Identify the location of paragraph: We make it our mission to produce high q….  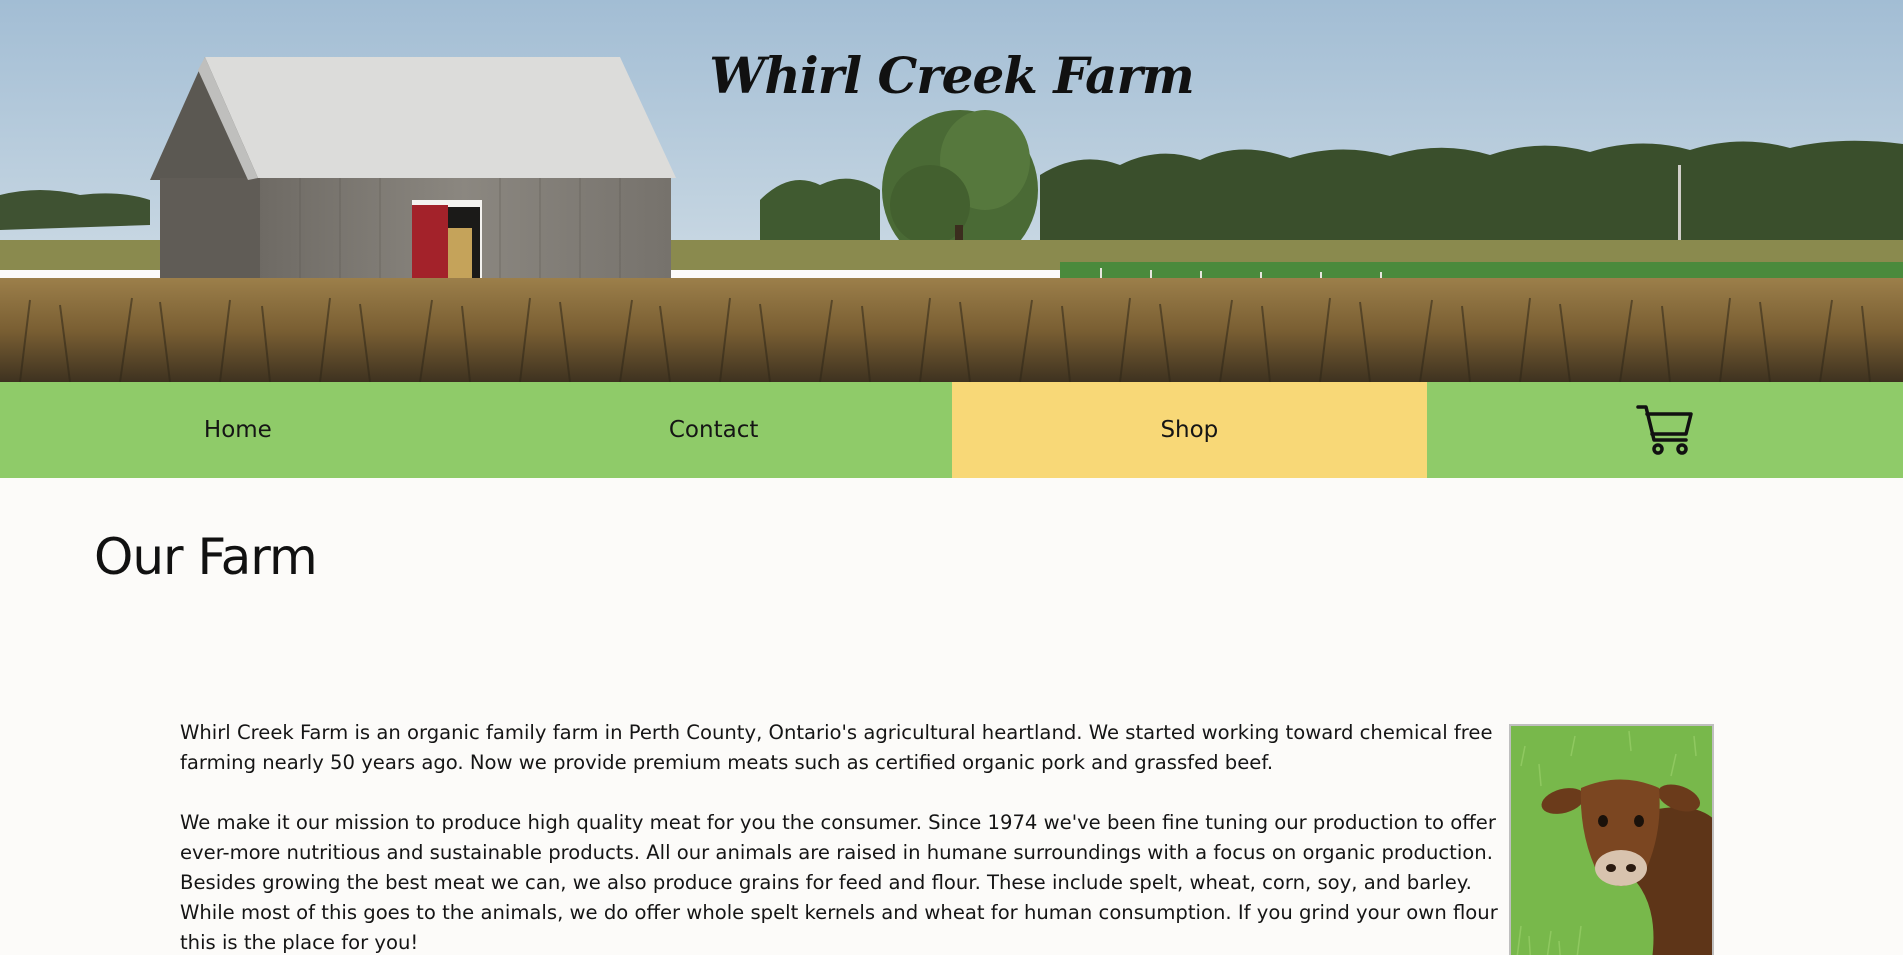
(839, 882).